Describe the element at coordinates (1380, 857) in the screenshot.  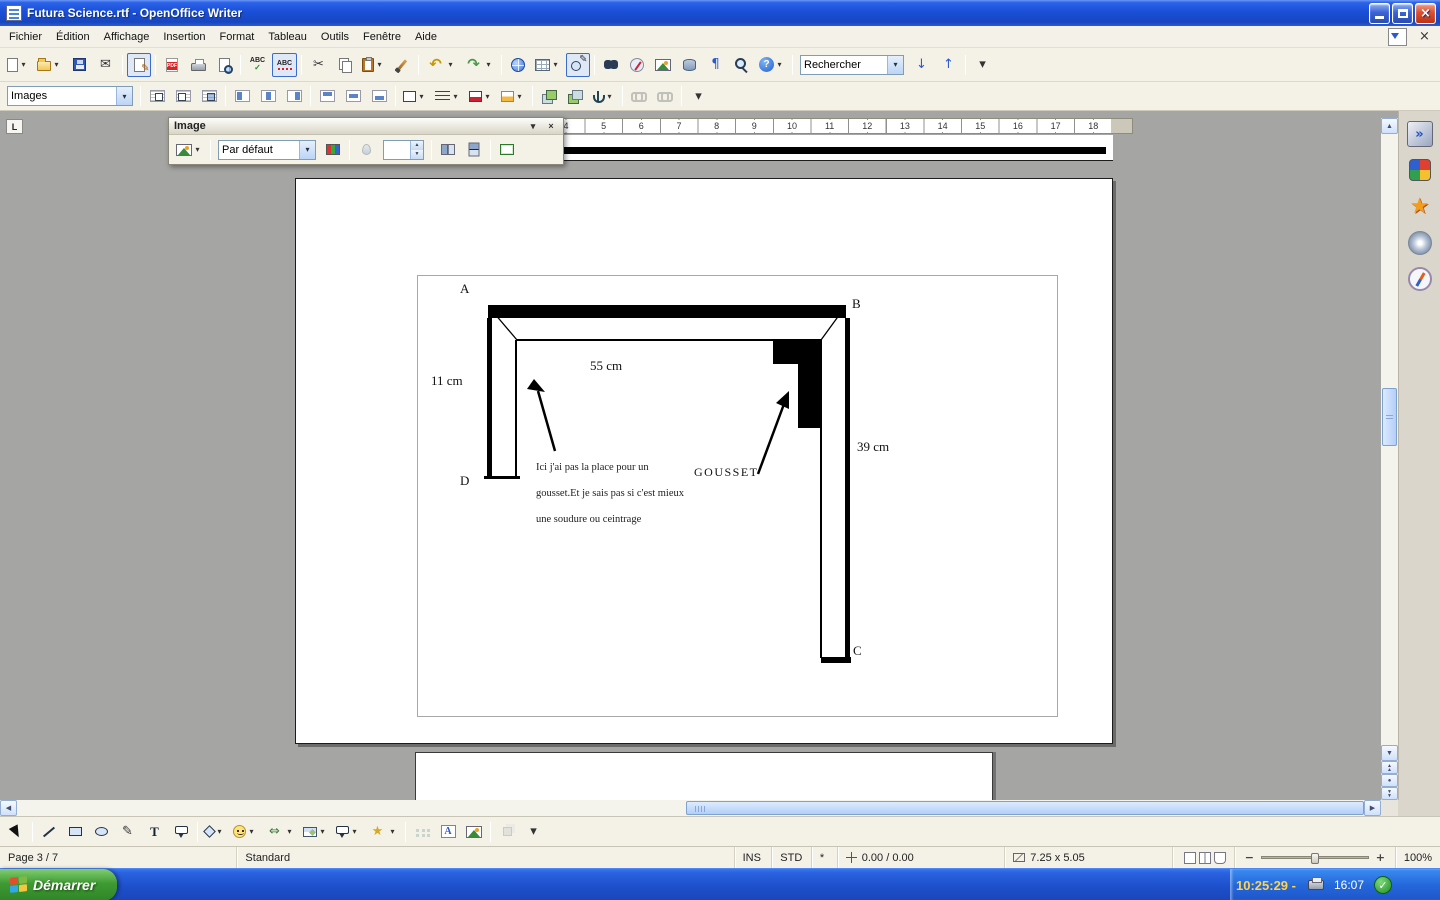
I see `zoom-in-button: +` at that location.